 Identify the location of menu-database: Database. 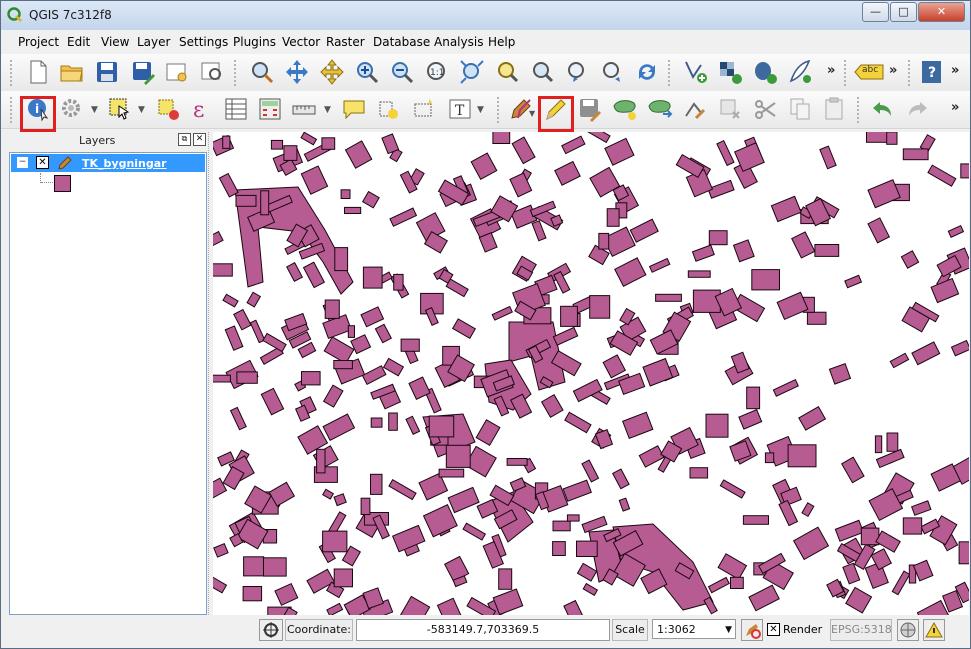
(401, 42).